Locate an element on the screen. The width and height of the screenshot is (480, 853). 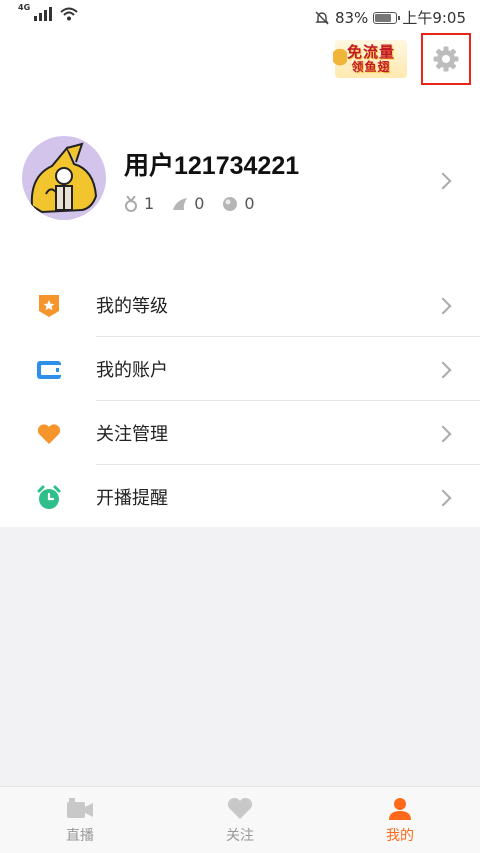
fin-icon is located at coordinates (180, 203).